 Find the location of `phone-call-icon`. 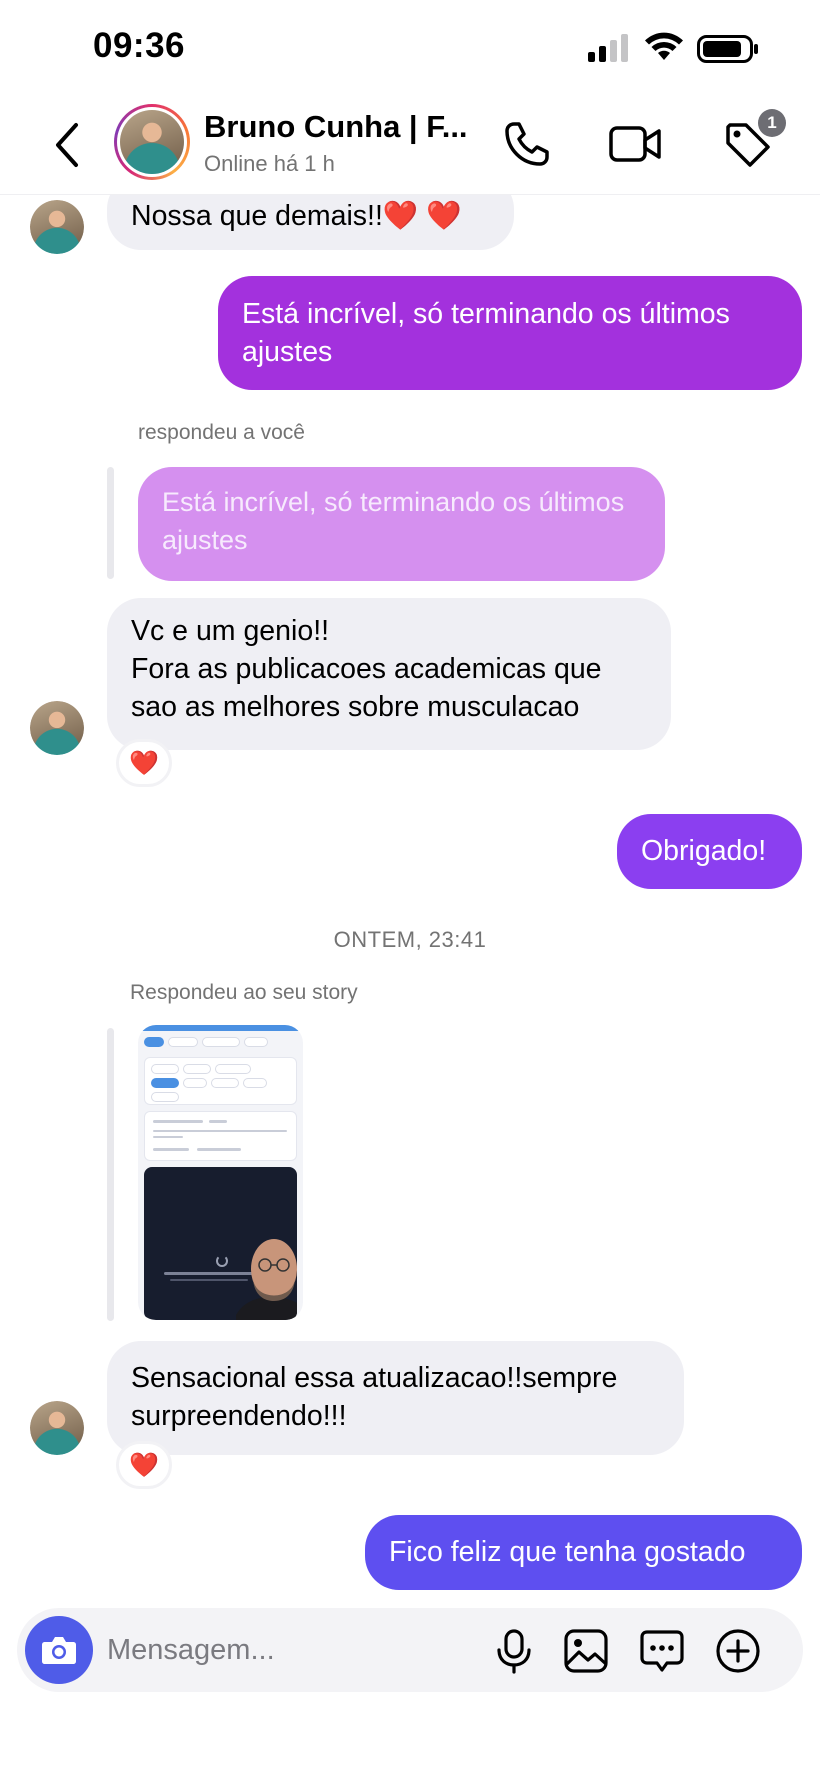

phone-call-icon is located at coordinates (527, 144).